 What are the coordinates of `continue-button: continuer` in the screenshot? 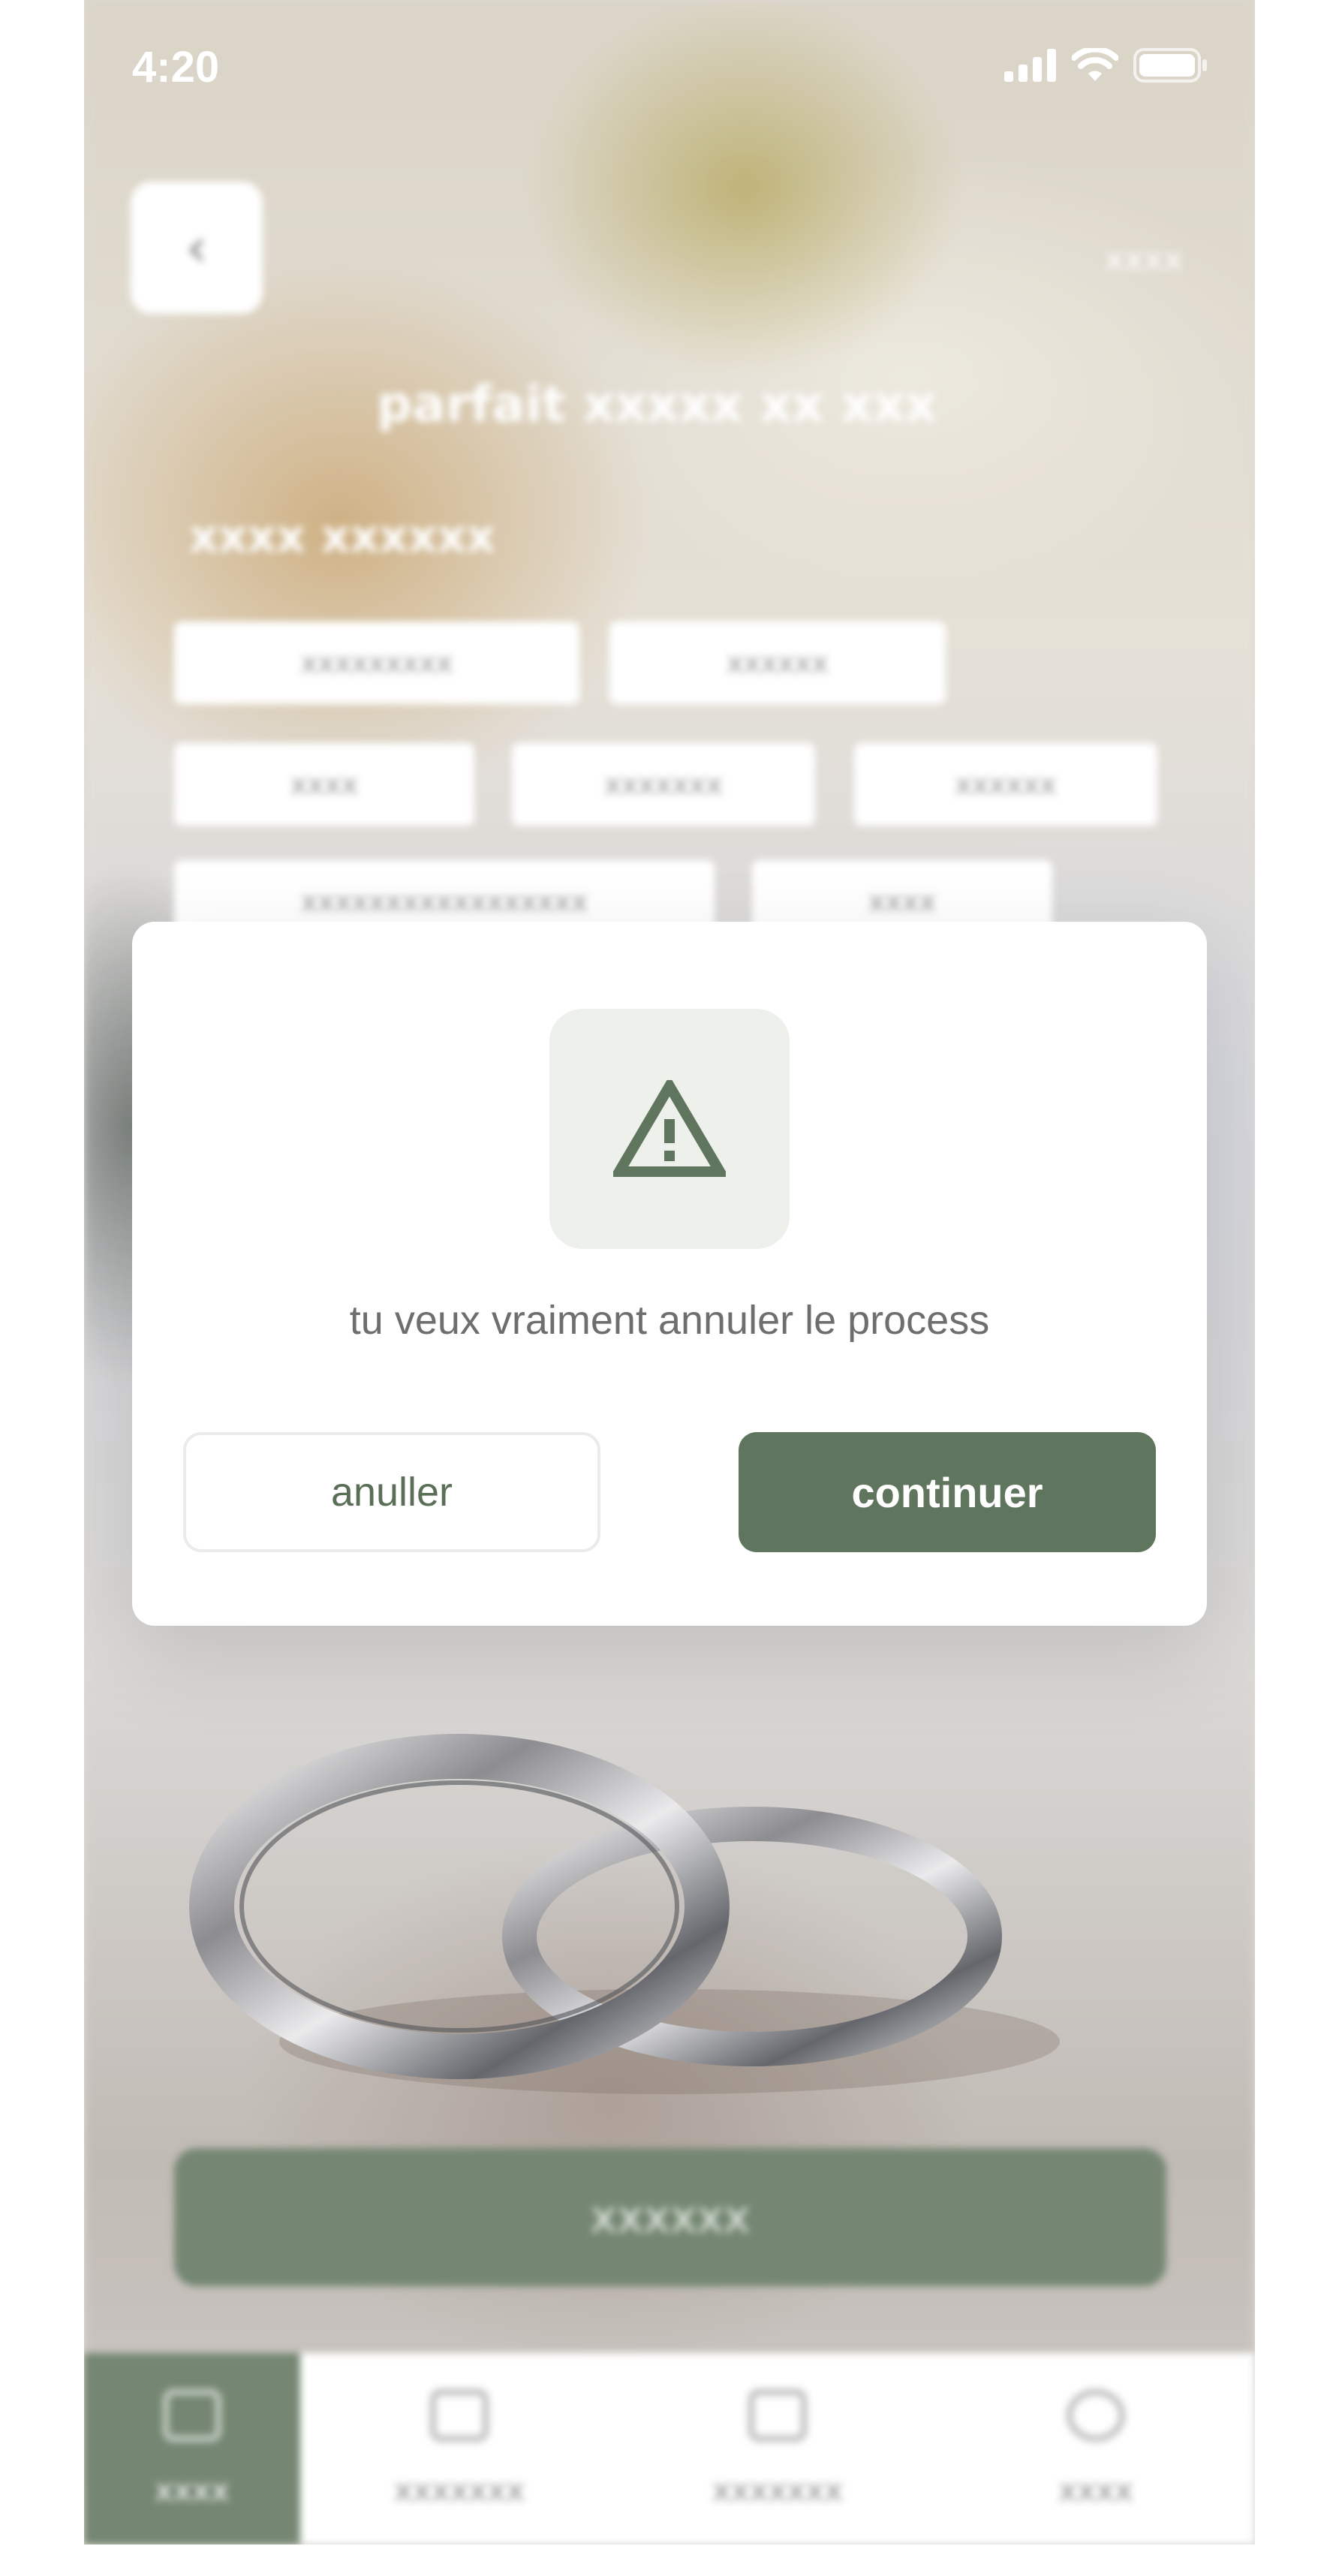 It's located at (947, 1492).